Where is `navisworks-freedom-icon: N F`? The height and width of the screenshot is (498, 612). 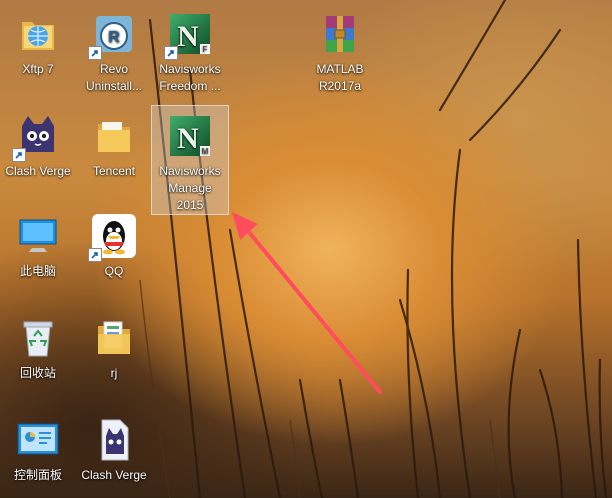
navisworks-freedom-icon: N F is located at coordinates (189, 35).